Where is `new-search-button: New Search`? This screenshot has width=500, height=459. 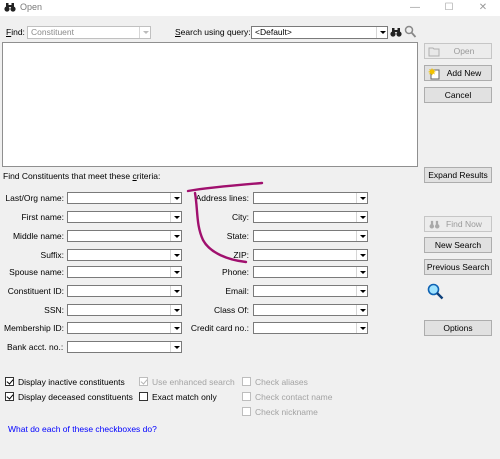
new-search-button: New Search is located at coordinates (458, 245).